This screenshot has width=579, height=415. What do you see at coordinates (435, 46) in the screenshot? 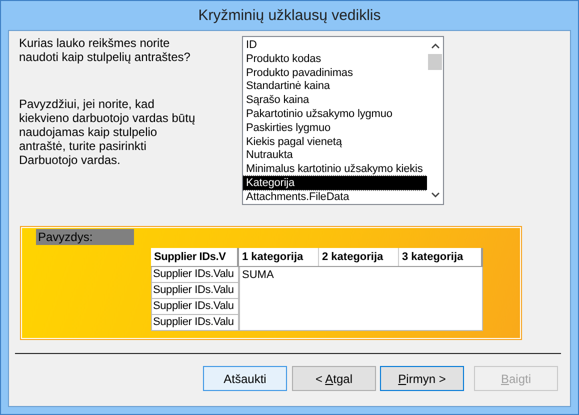
I see `scroll-up-icon` at bounding box center [435, 46].